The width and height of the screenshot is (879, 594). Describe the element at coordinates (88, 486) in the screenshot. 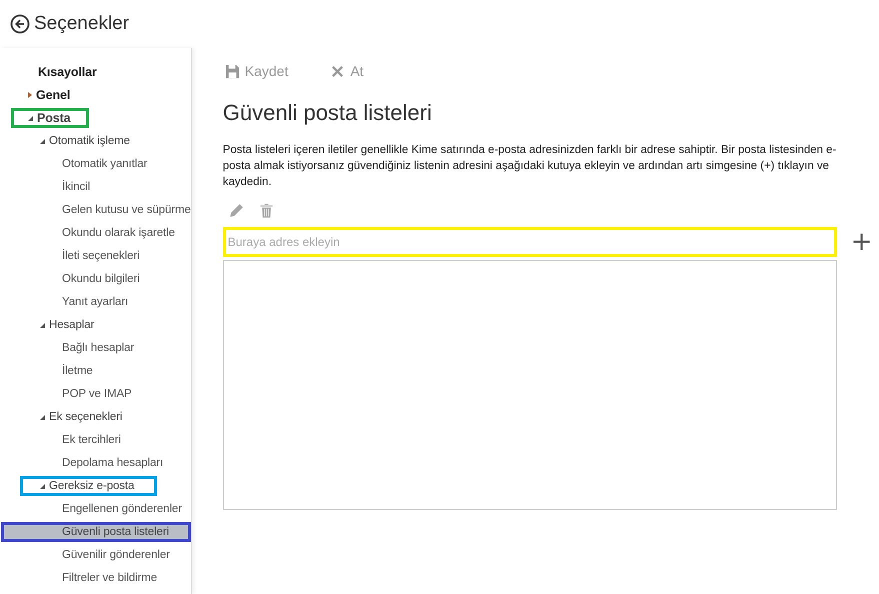

I see `nav-item: Gereksiz e-posta` at that location.